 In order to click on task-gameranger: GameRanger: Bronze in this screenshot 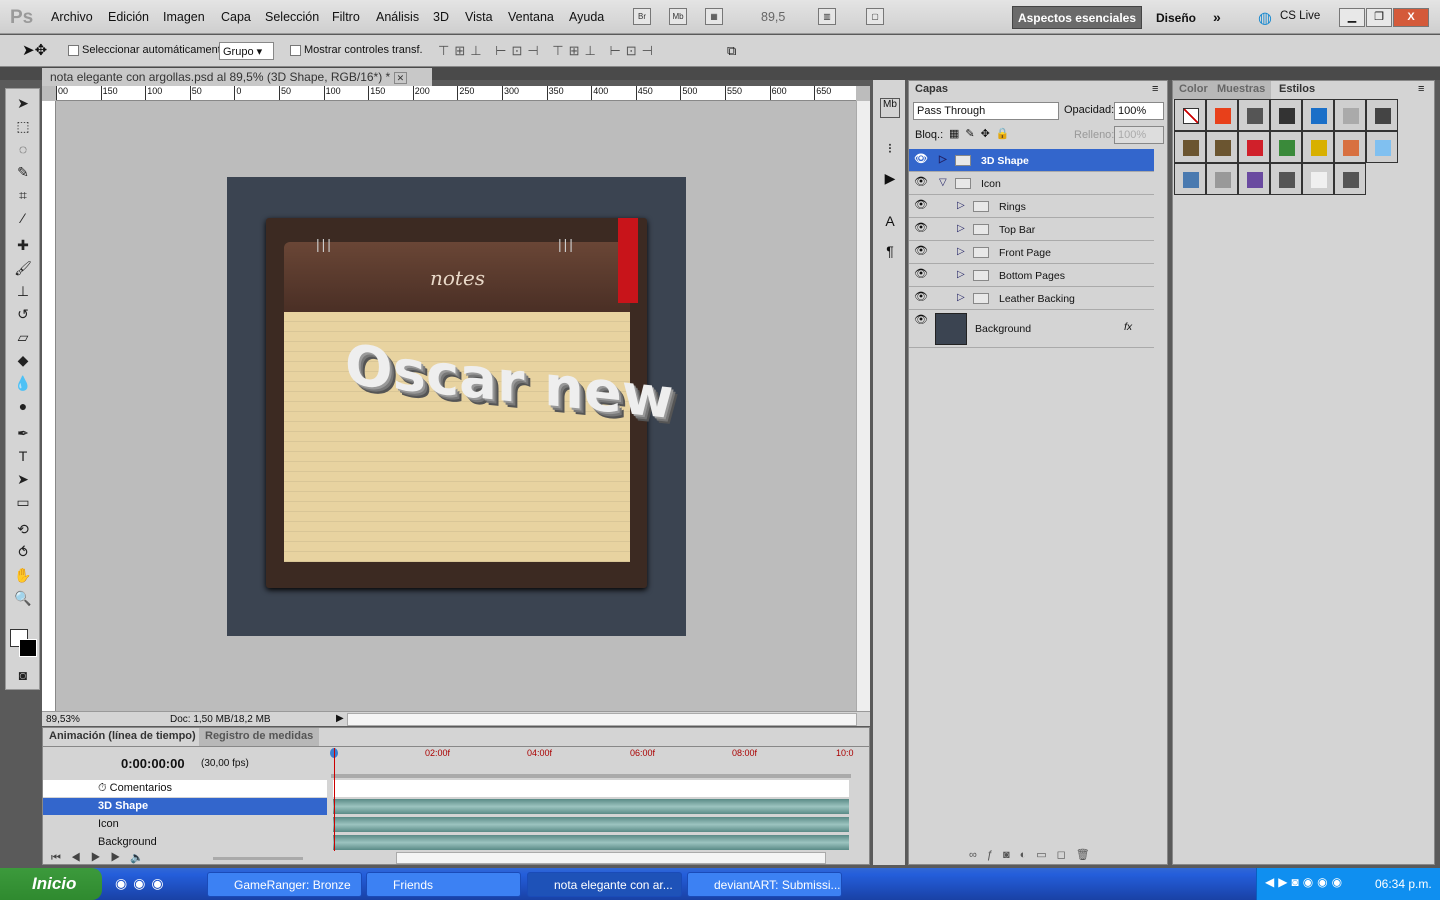, I will do `click(284, 884)`.